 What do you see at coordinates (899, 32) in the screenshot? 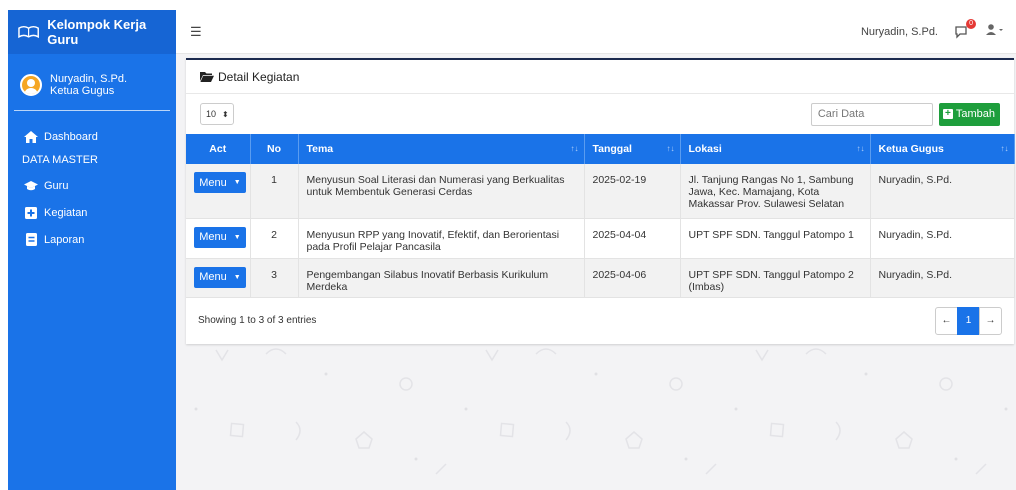
I see `topbar-user-name: Nuryadin, S.Pd.` at bounding box center [899, 32].